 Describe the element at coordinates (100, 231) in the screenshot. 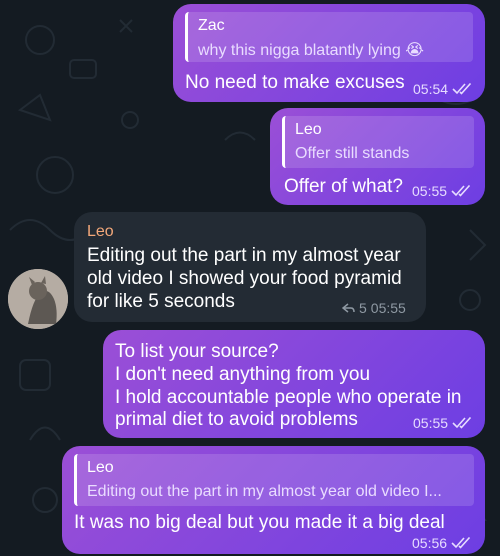

I see `sender-name: Leo` at that location.